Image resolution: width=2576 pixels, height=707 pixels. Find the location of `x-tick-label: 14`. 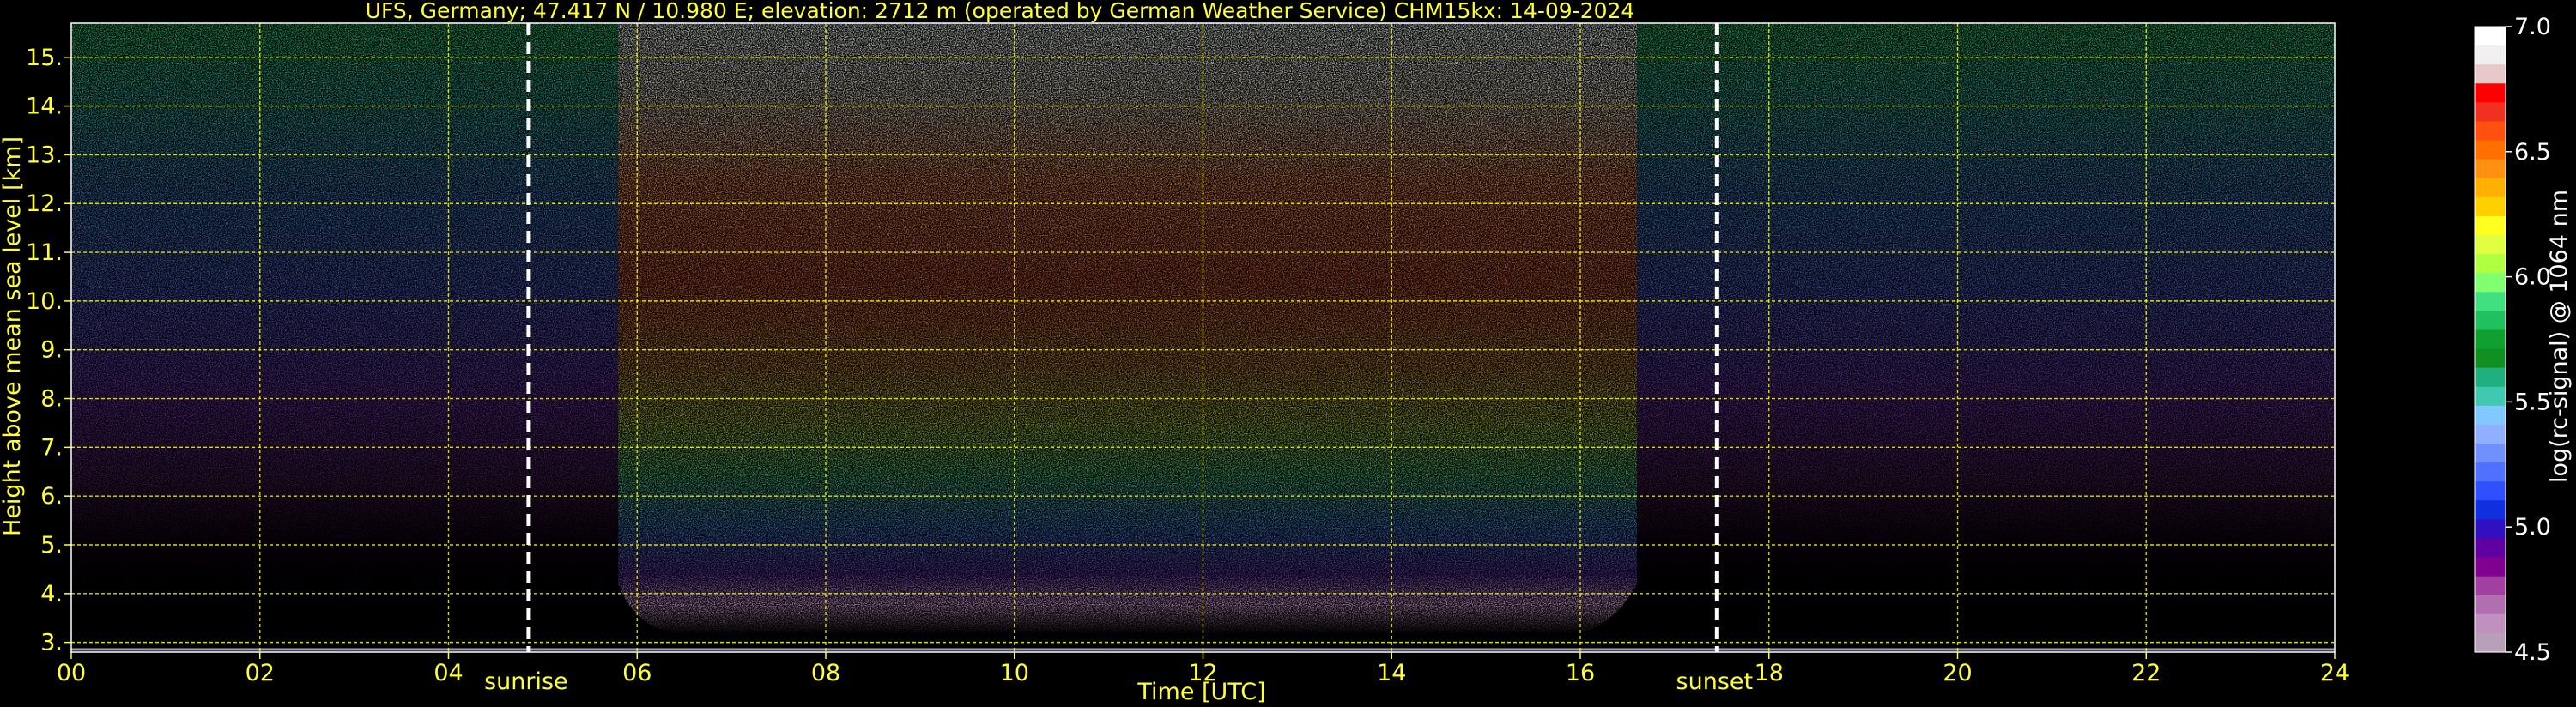

x-tick-label: 14 is located at coordinates (1391, 673).